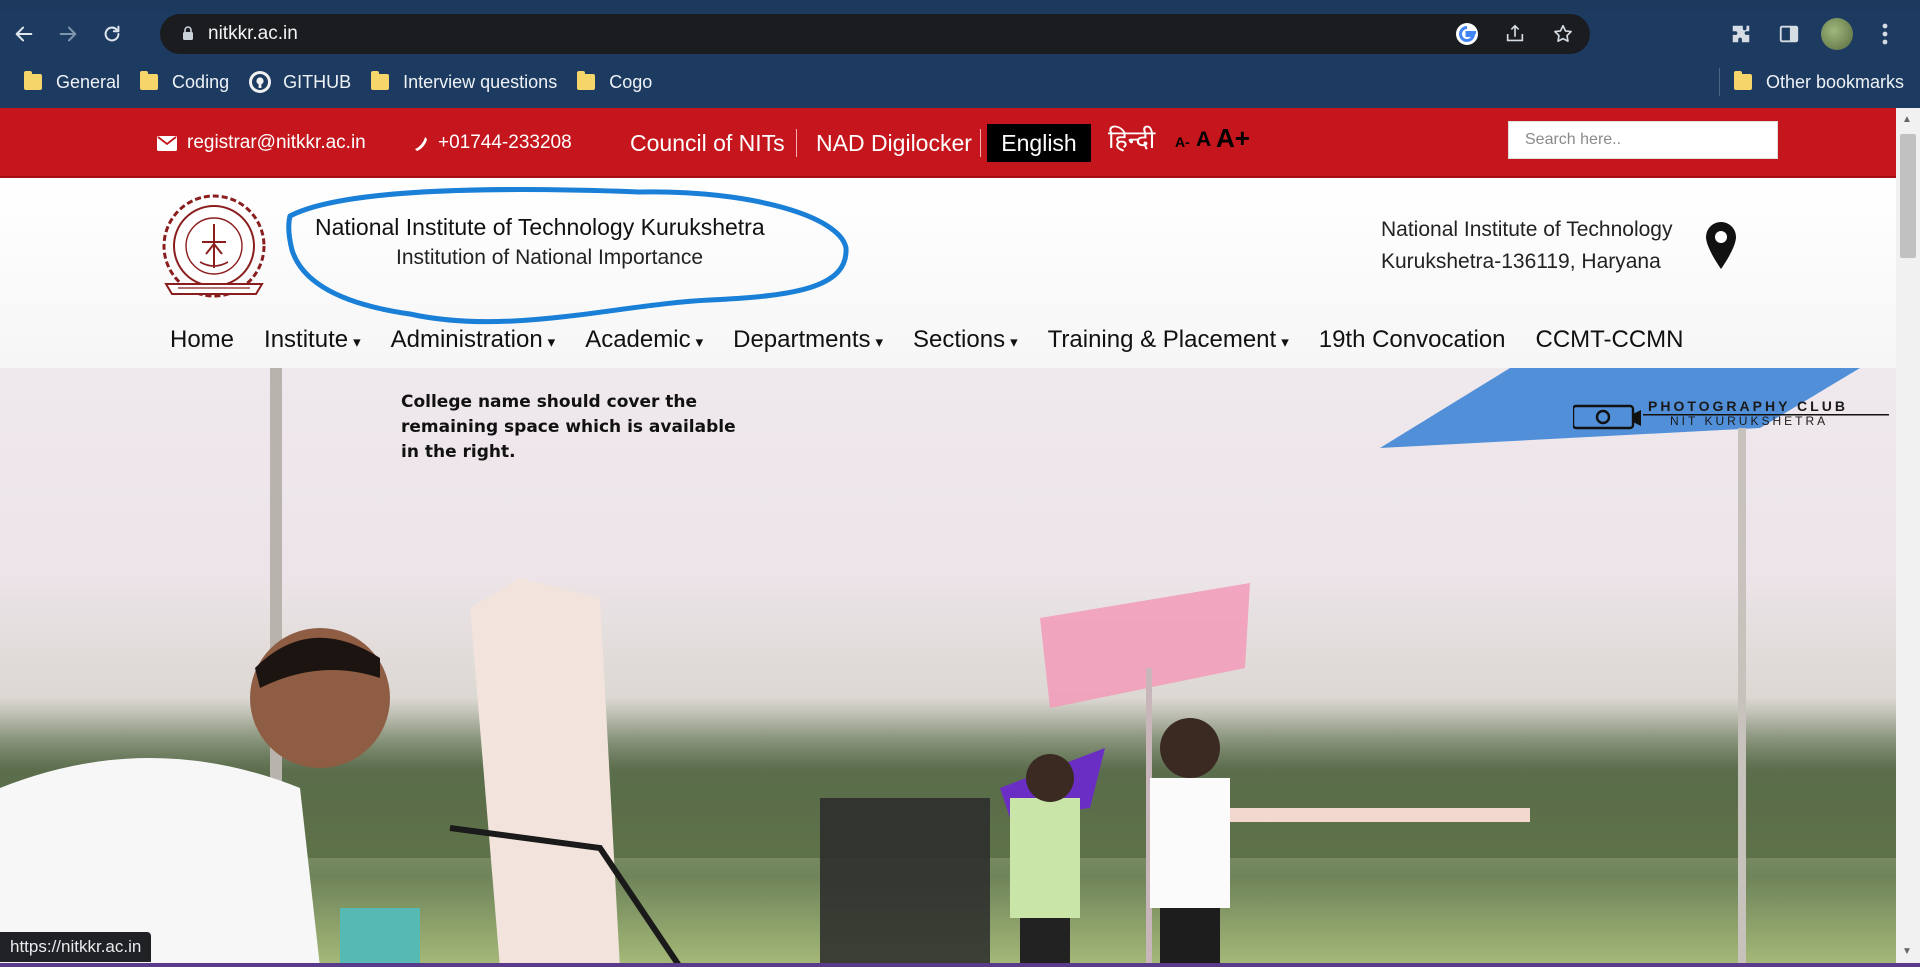  What do you see at coordinates (1749, 421) in the screenshot?
I see `photography-club-subtitle: NIT KURUKSHETRA` at bounding box center [1749, 421].